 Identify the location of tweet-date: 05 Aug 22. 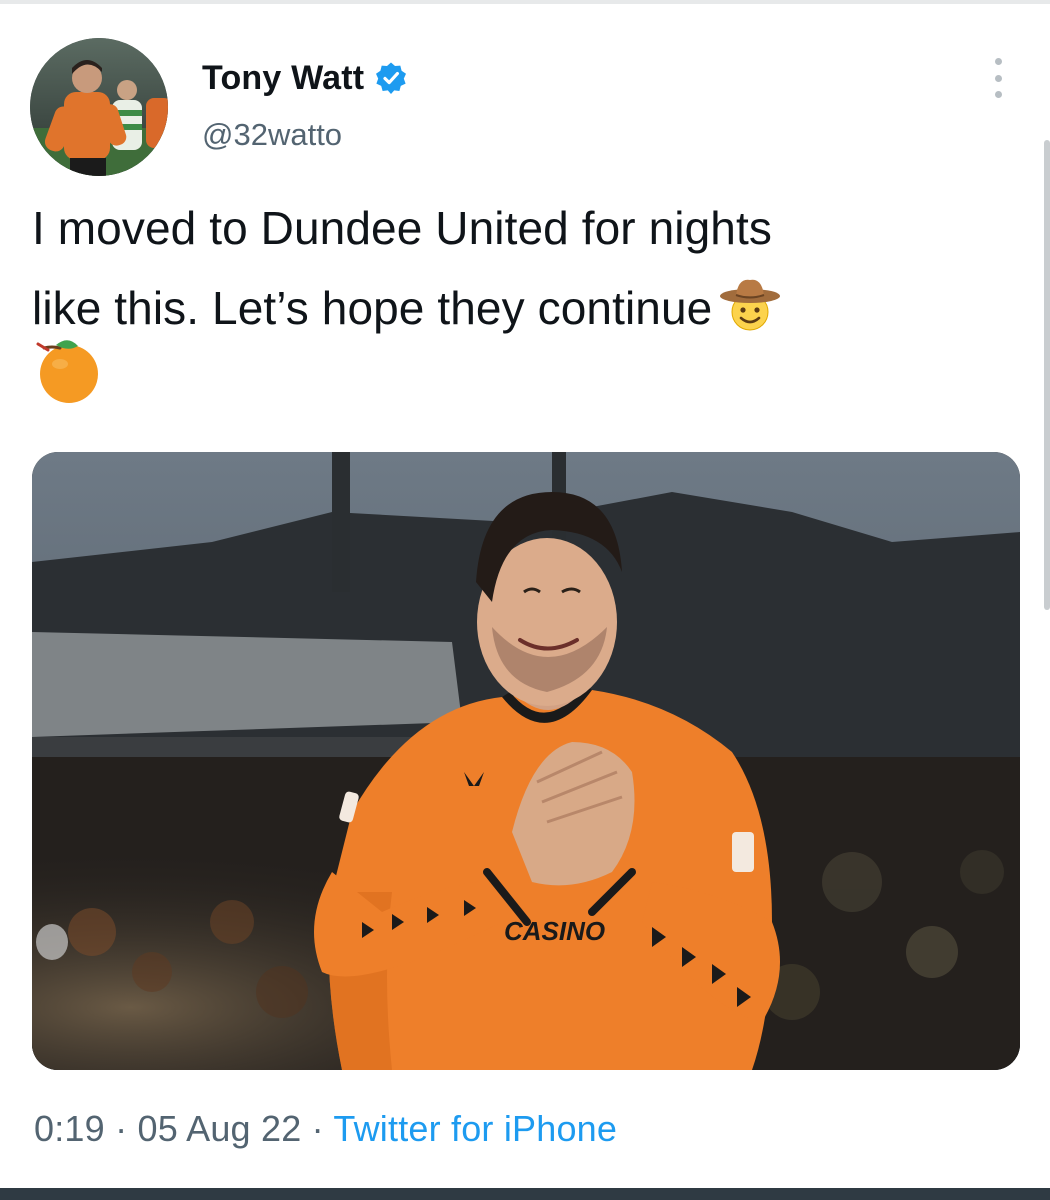
(219, 1128).